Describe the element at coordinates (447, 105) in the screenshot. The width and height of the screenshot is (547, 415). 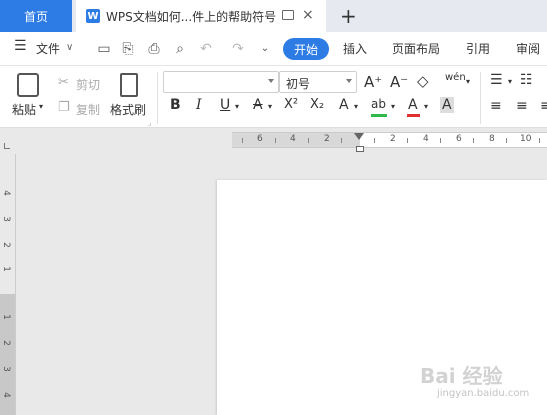
I see `character-shading-button: A` at that location.